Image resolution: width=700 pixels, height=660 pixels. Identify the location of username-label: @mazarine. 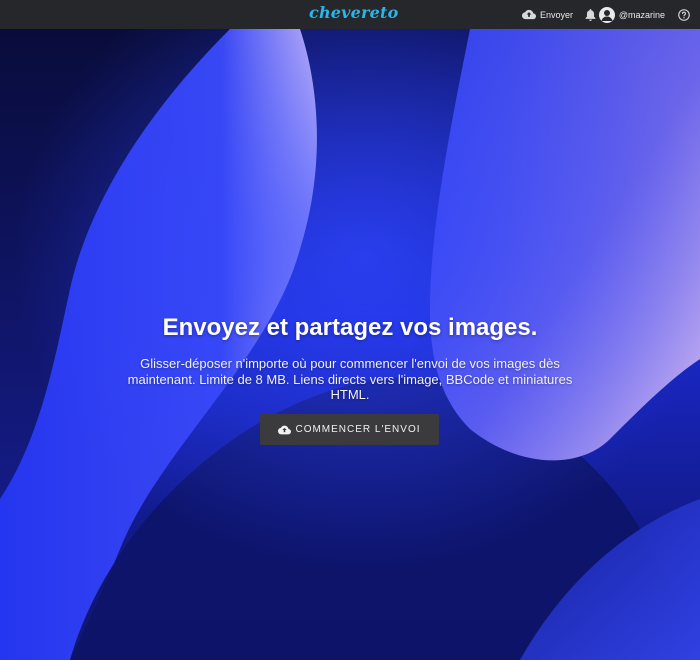
(641, 14).